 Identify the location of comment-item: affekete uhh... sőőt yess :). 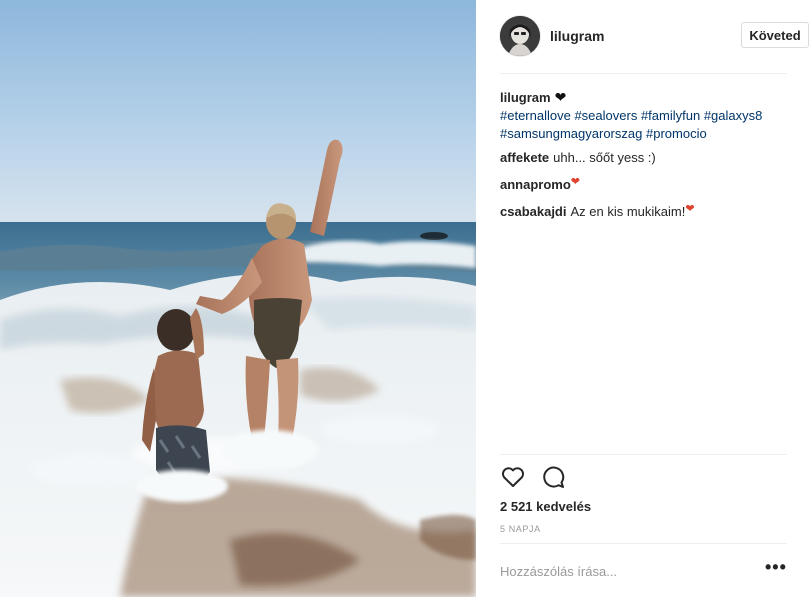
(645, 158).